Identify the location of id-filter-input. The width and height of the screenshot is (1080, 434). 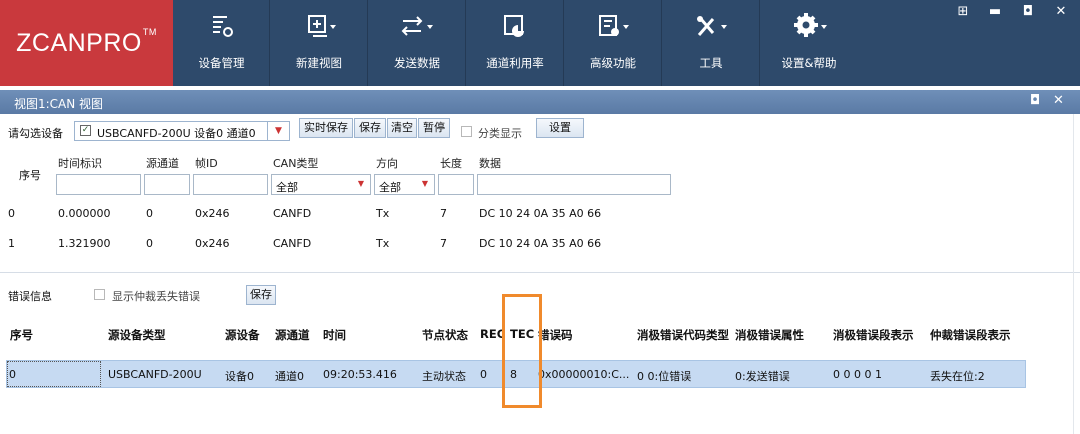
(230, 184).